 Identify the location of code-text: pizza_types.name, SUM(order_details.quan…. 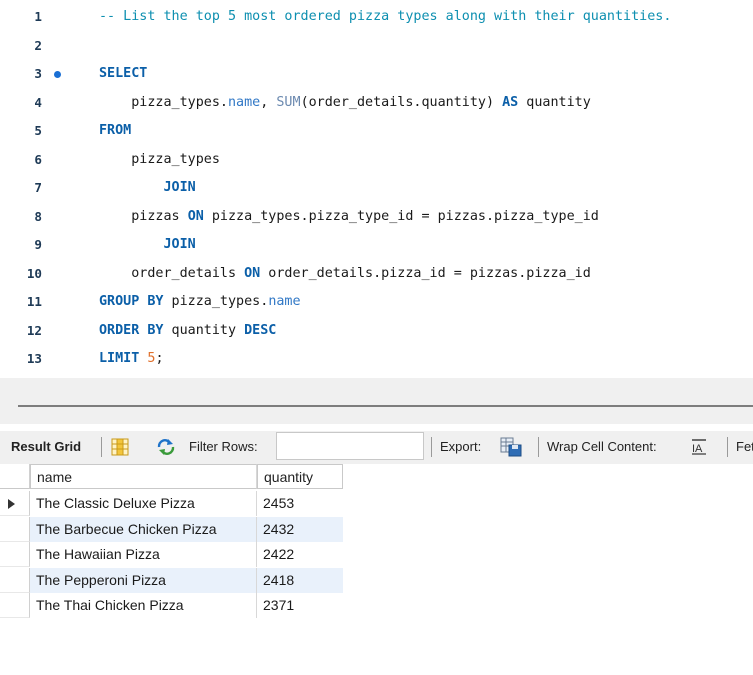
(345, 103).